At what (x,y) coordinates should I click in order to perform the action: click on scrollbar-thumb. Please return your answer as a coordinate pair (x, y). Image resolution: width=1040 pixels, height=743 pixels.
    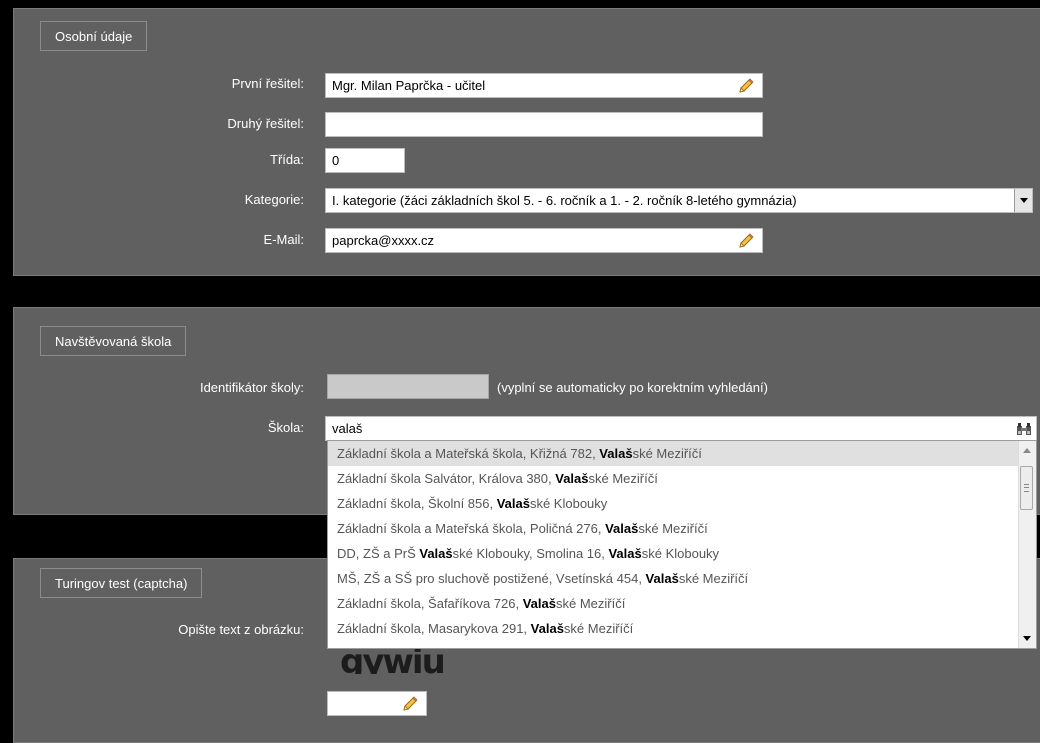
    Looking at the image, I should click on (1026, 488).